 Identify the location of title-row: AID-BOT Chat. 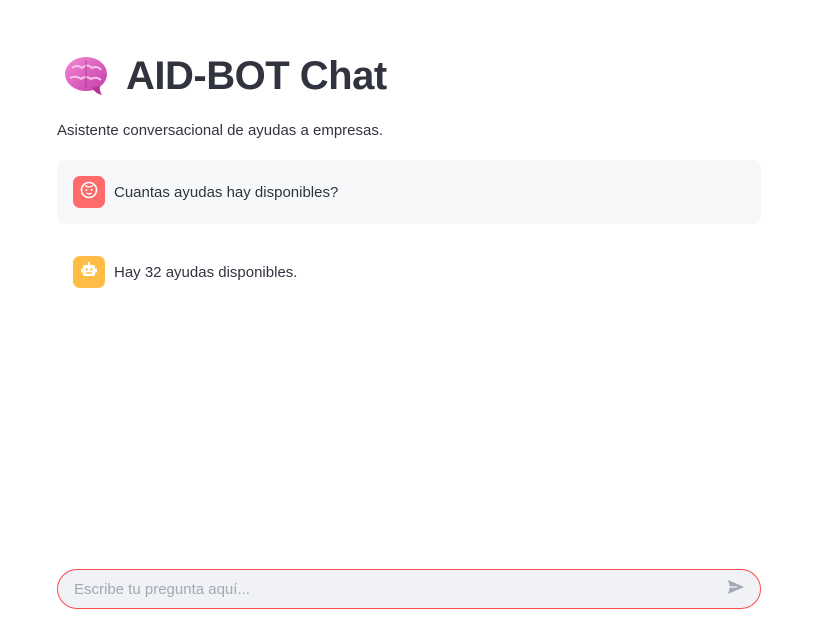
(224, 76).